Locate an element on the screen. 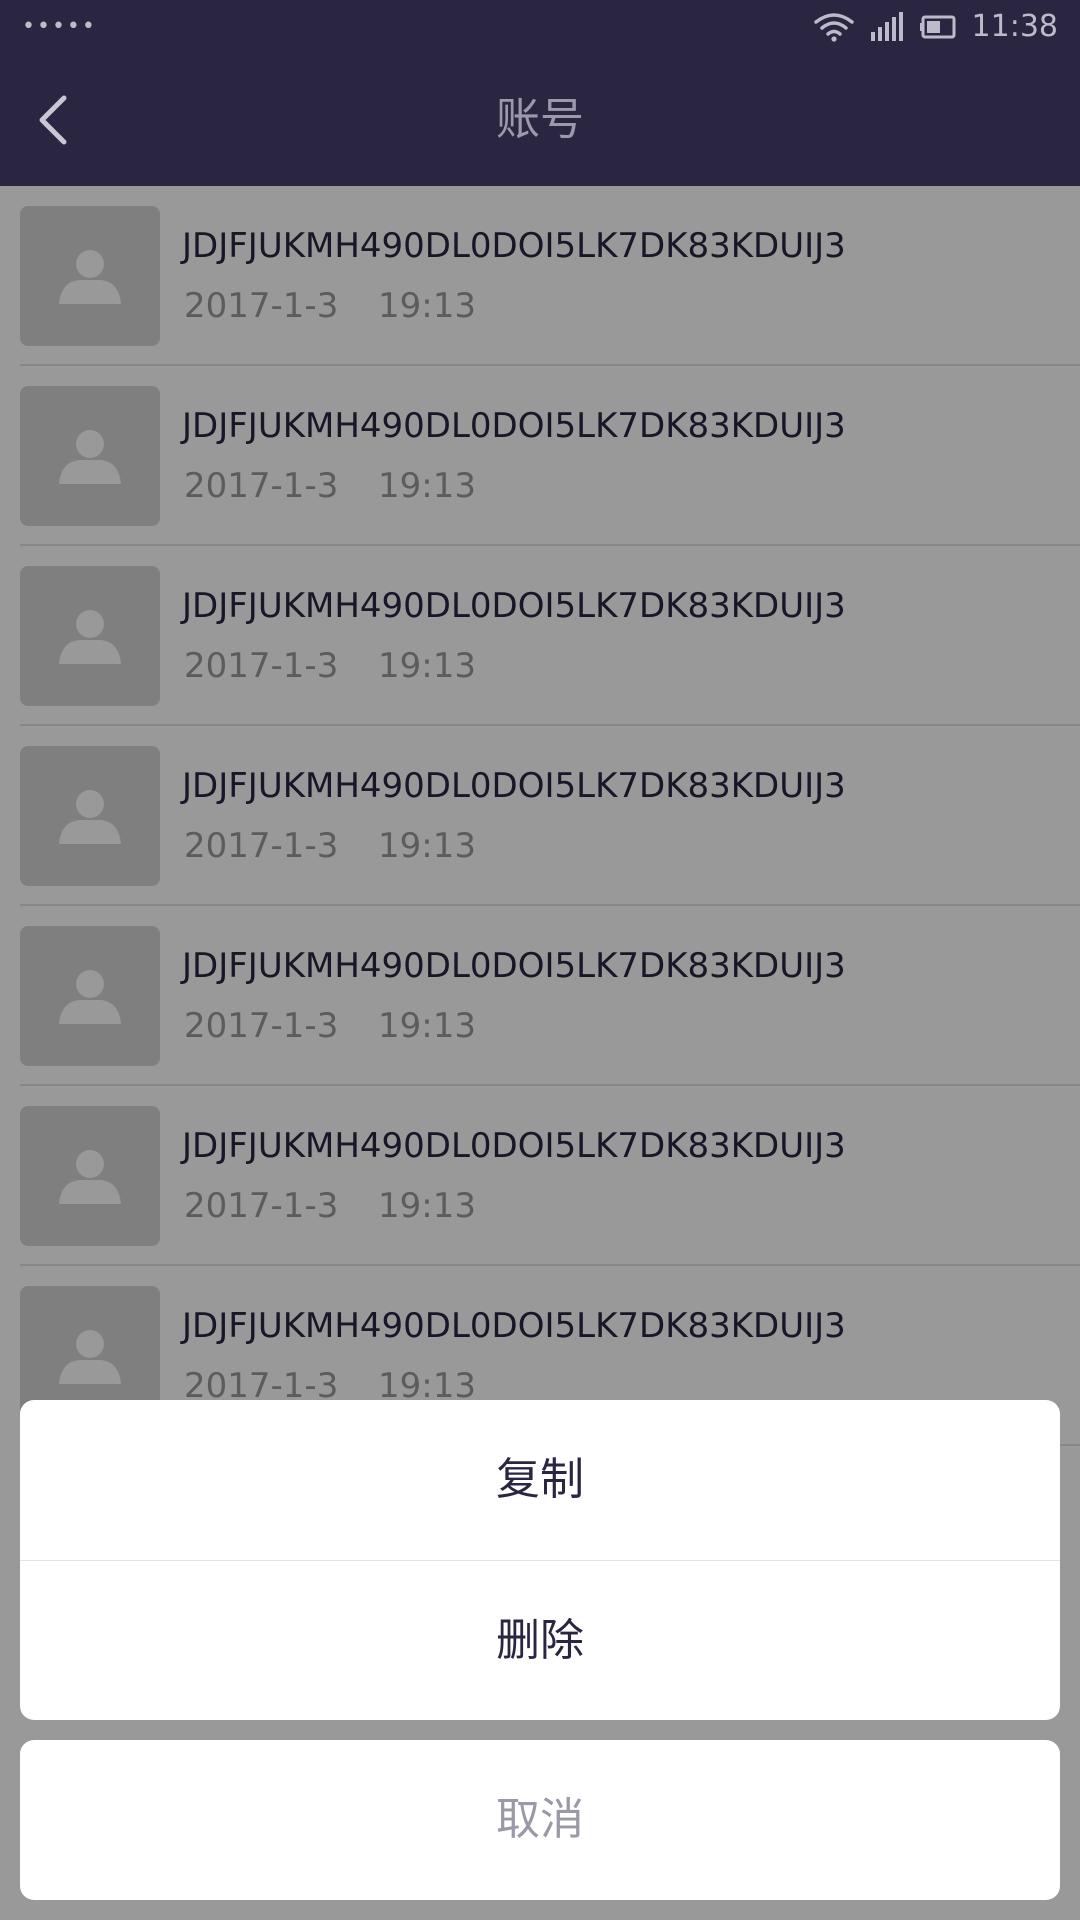 The height and width of the screenshot is (1920, 1080). status-bar: ••••• 11:38 is located at coordinates (540, 27).